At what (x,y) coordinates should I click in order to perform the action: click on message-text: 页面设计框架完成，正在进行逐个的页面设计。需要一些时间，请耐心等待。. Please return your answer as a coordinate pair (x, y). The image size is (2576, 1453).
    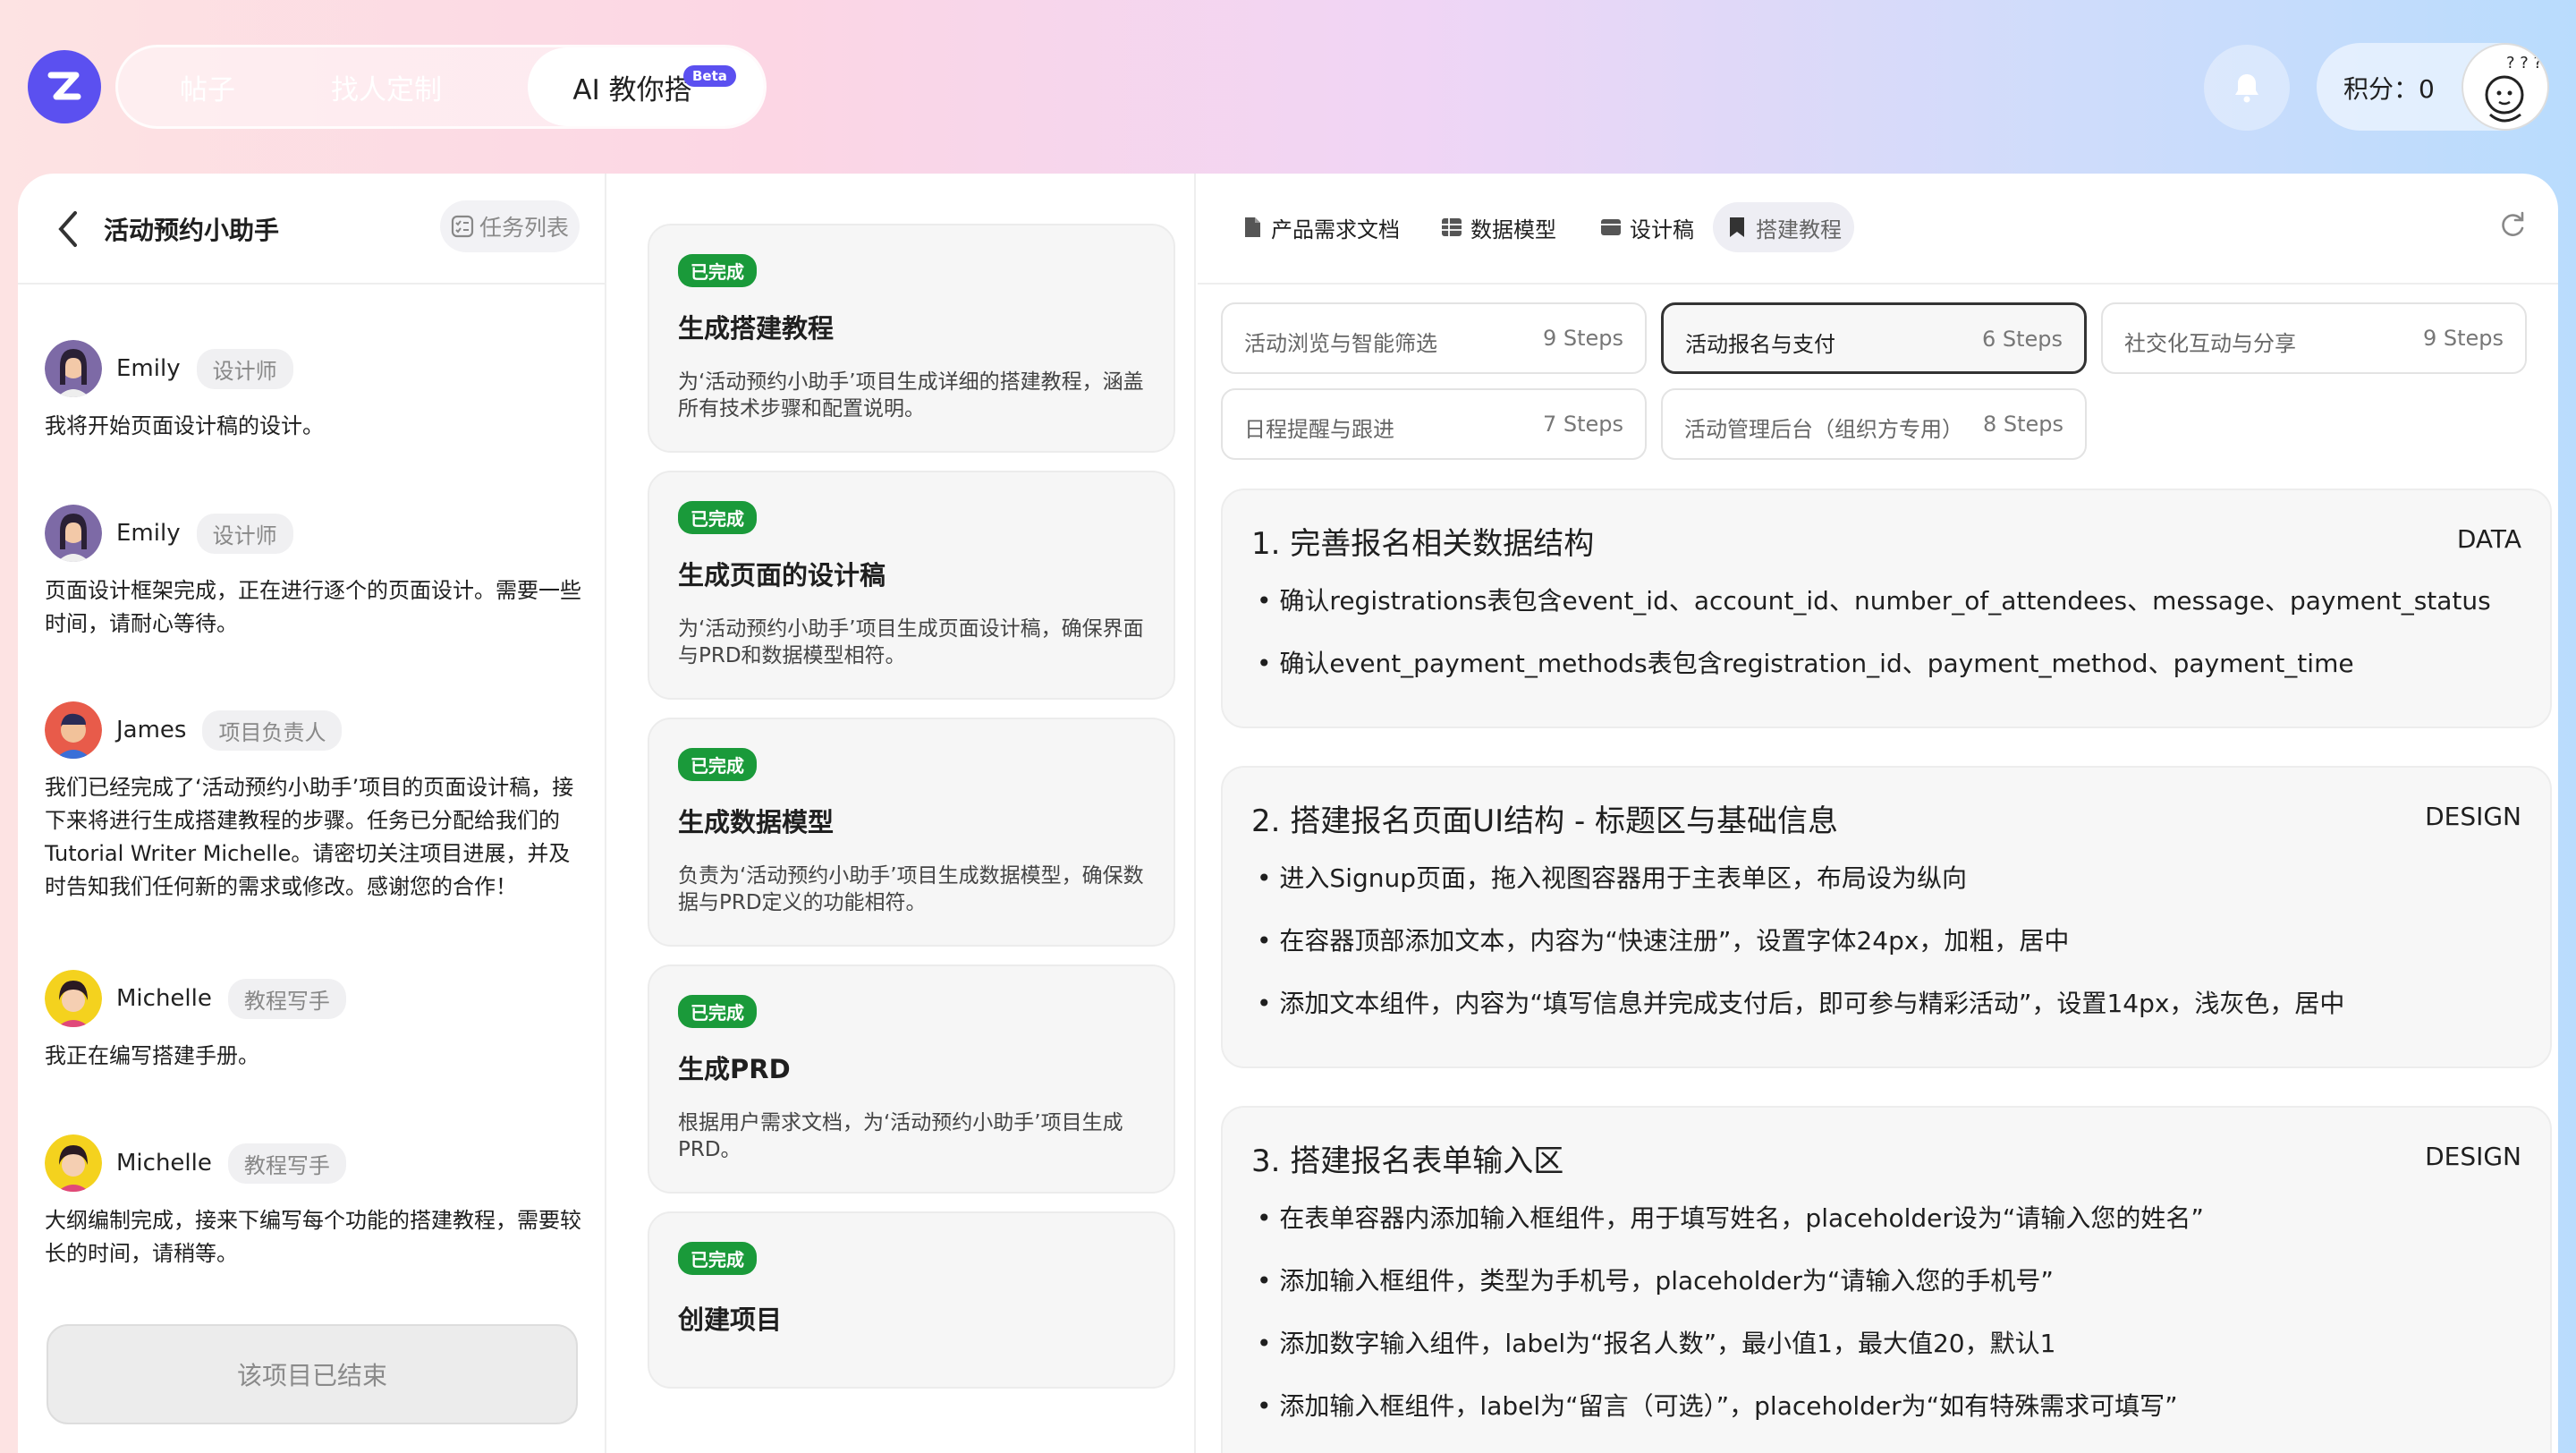
    Looking at the image, I should click on (313, 607).